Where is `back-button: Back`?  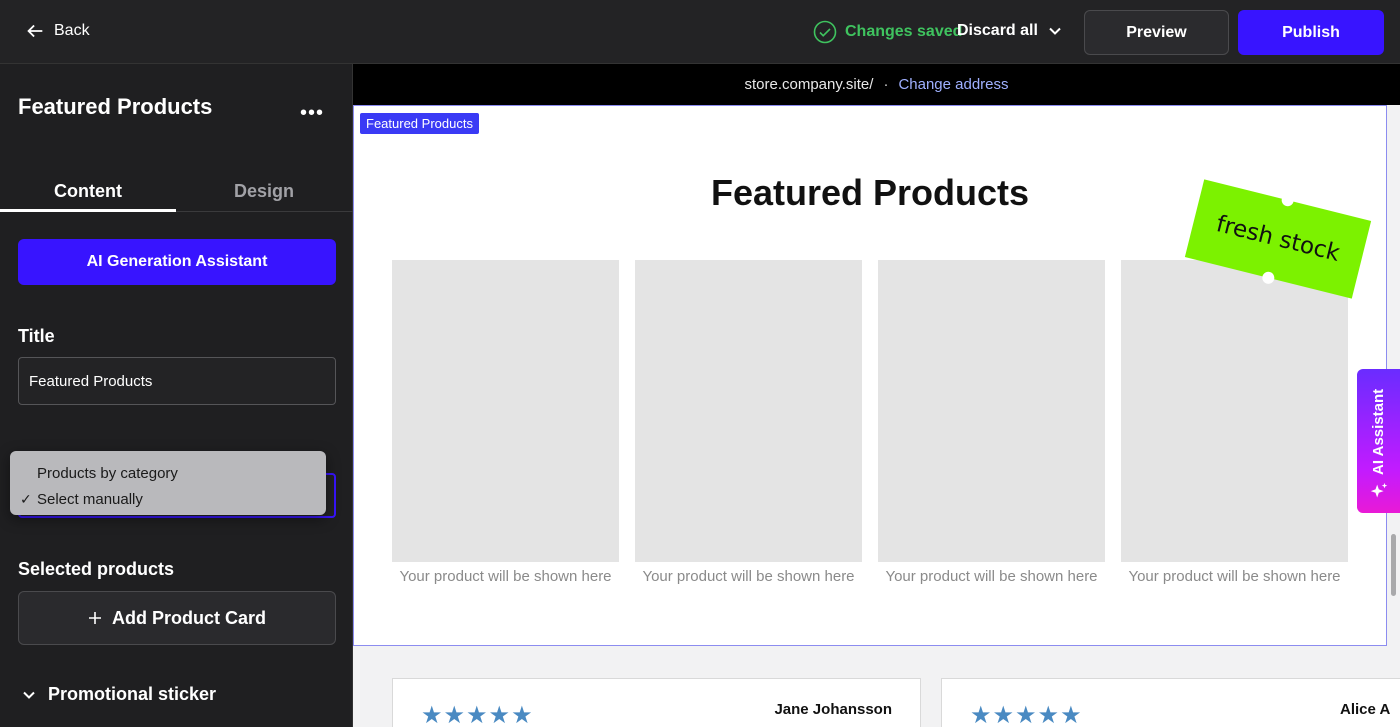
back-button: Back is located at coordinates (57, 31).